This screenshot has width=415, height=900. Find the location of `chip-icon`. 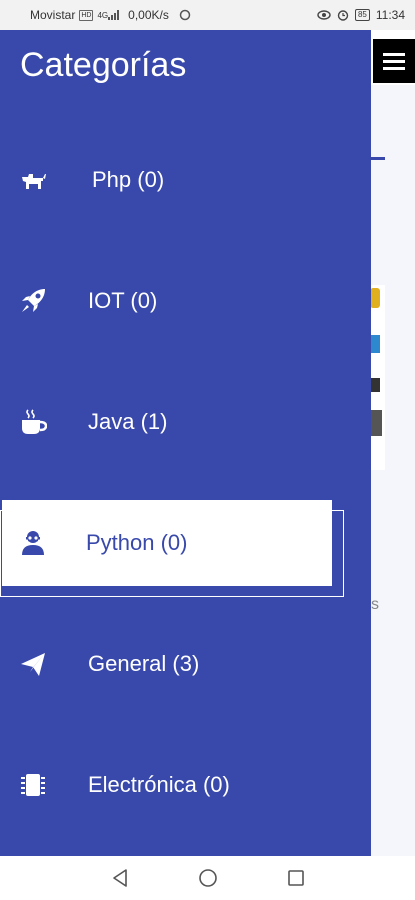

chip-icon is located at coordinates (33, 785).